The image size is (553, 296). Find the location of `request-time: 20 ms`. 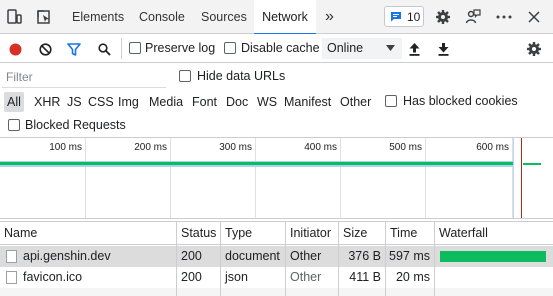

request-time: 20 ms is located at coordinates (412, 277).